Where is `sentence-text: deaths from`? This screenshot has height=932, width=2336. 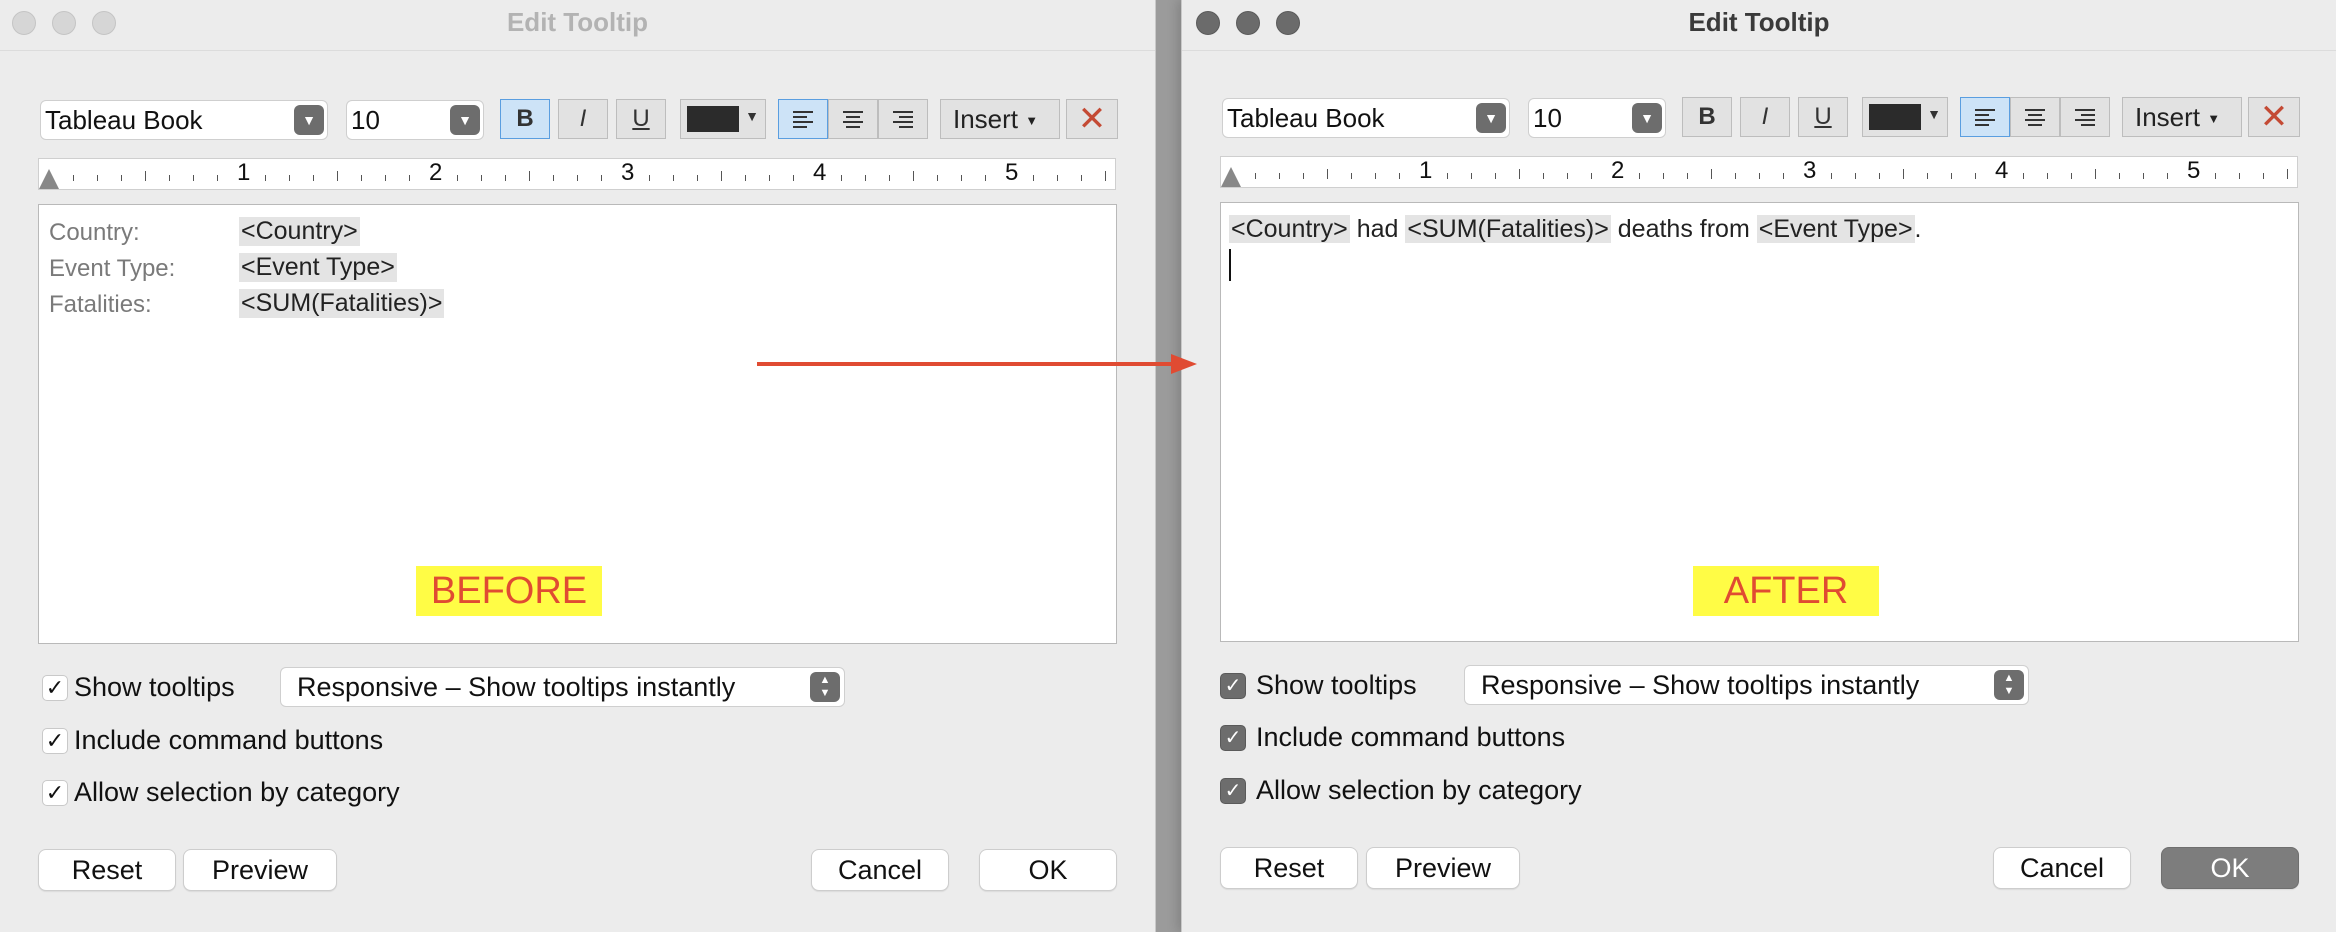
sentence-text: deaths from is located at coordinates (1683, 229).